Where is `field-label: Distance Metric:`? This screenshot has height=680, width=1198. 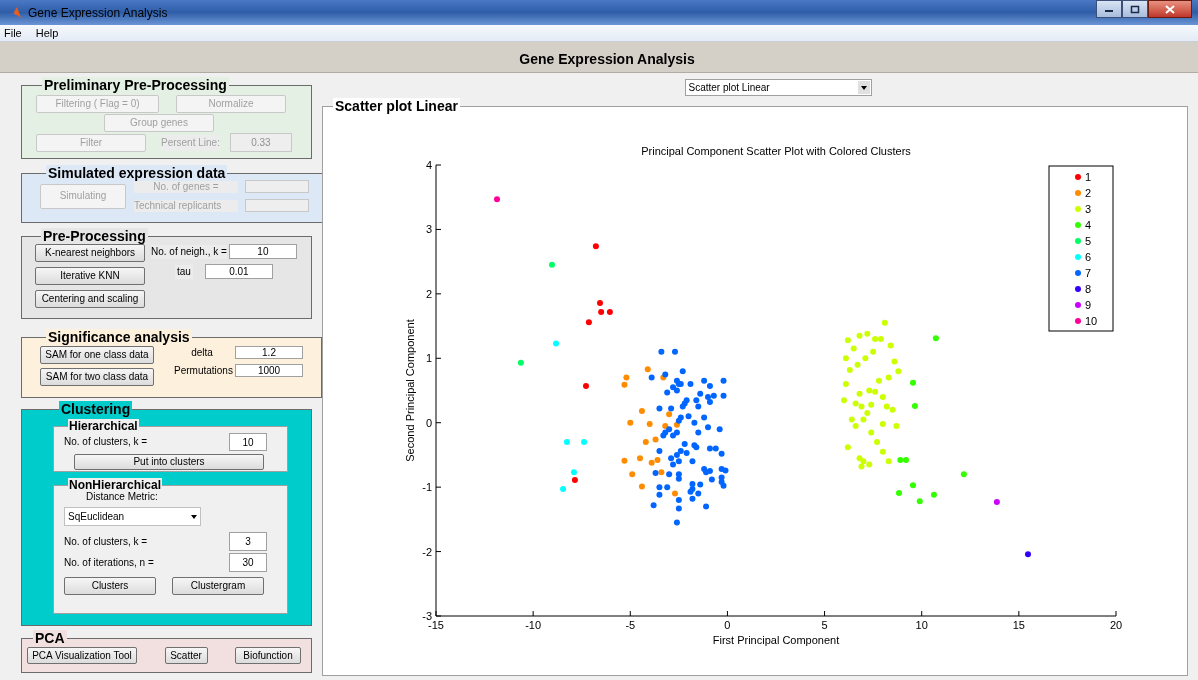
field-label: Distance Metric: is located at coordinates (122, 497).